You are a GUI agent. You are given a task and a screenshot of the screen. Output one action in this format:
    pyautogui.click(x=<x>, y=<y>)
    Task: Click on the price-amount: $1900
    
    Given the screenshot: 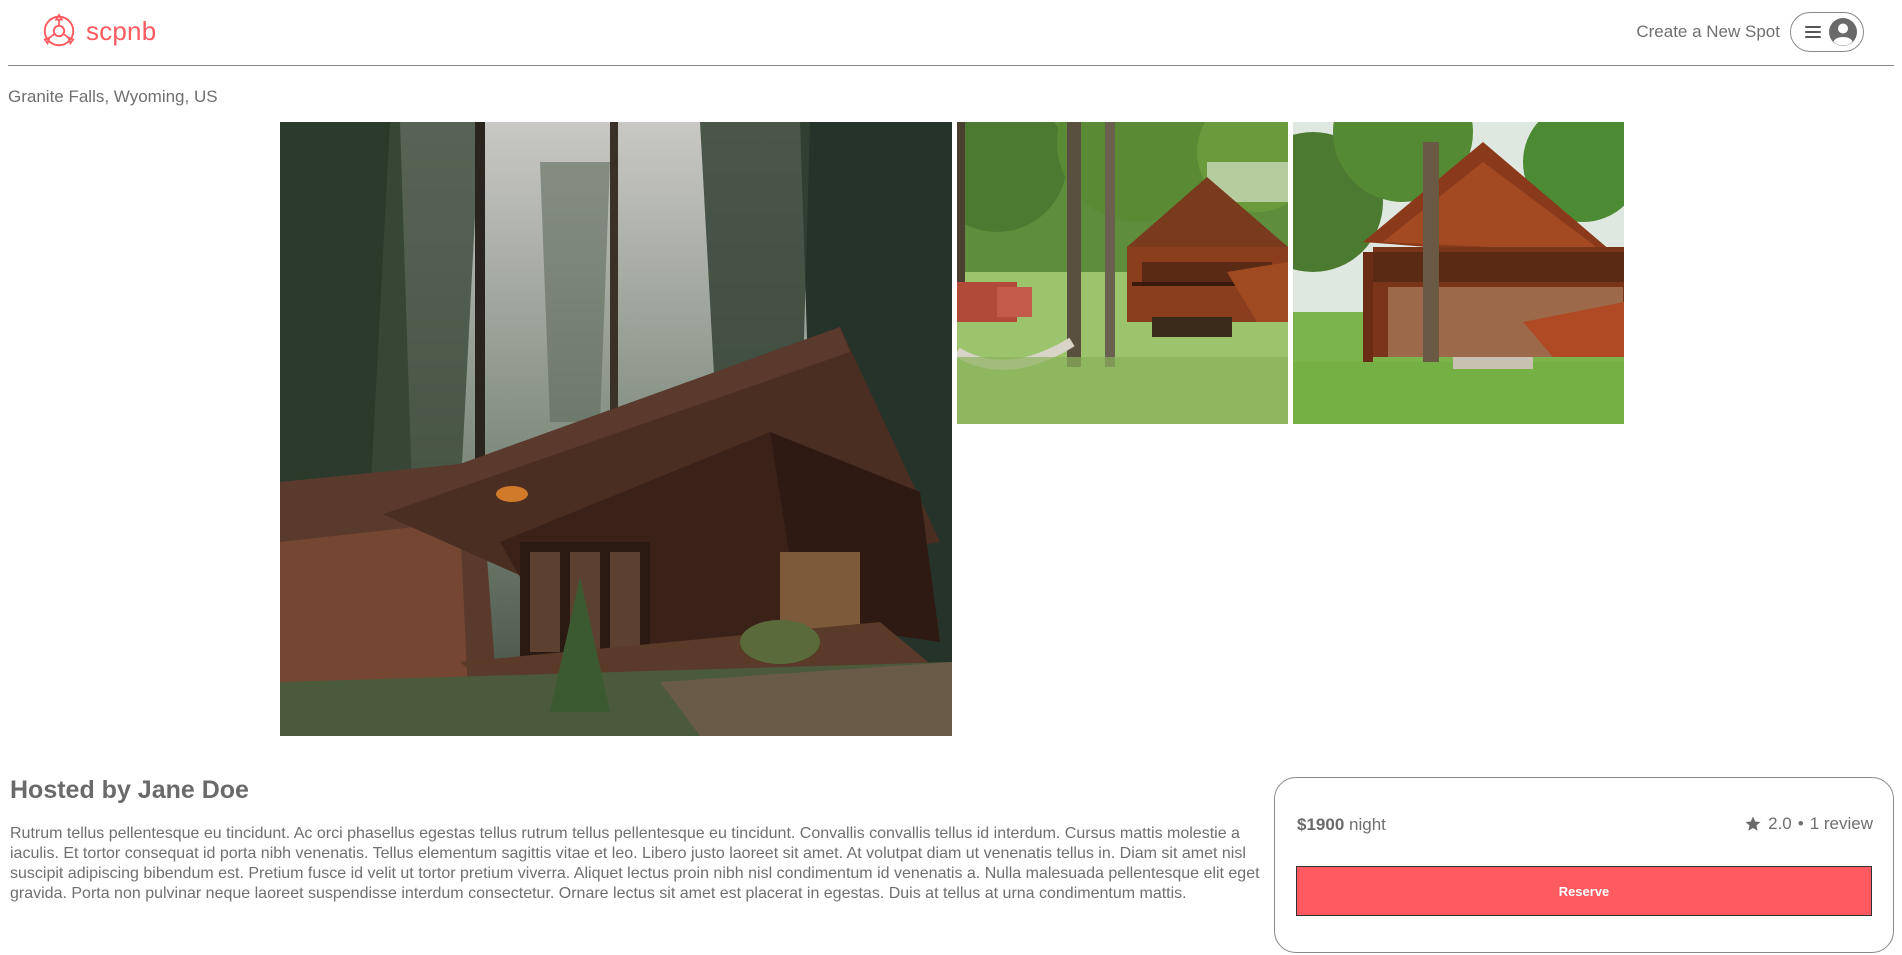 What is the action you would take?
    pyautogui.click(x=1321, y=824)
    